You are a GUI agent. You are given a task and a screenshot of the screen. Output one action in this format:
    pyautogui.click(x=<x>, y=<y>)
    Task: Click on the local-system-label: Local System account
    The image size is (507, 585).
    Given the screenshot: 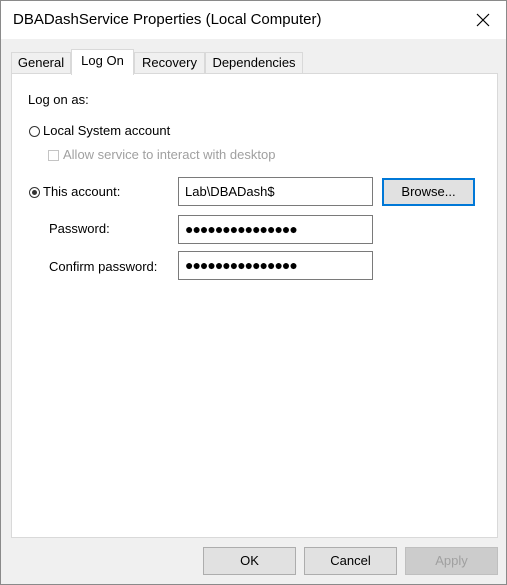 What is the action you would take?
    pyautogui.click(x=106, y=130)
    